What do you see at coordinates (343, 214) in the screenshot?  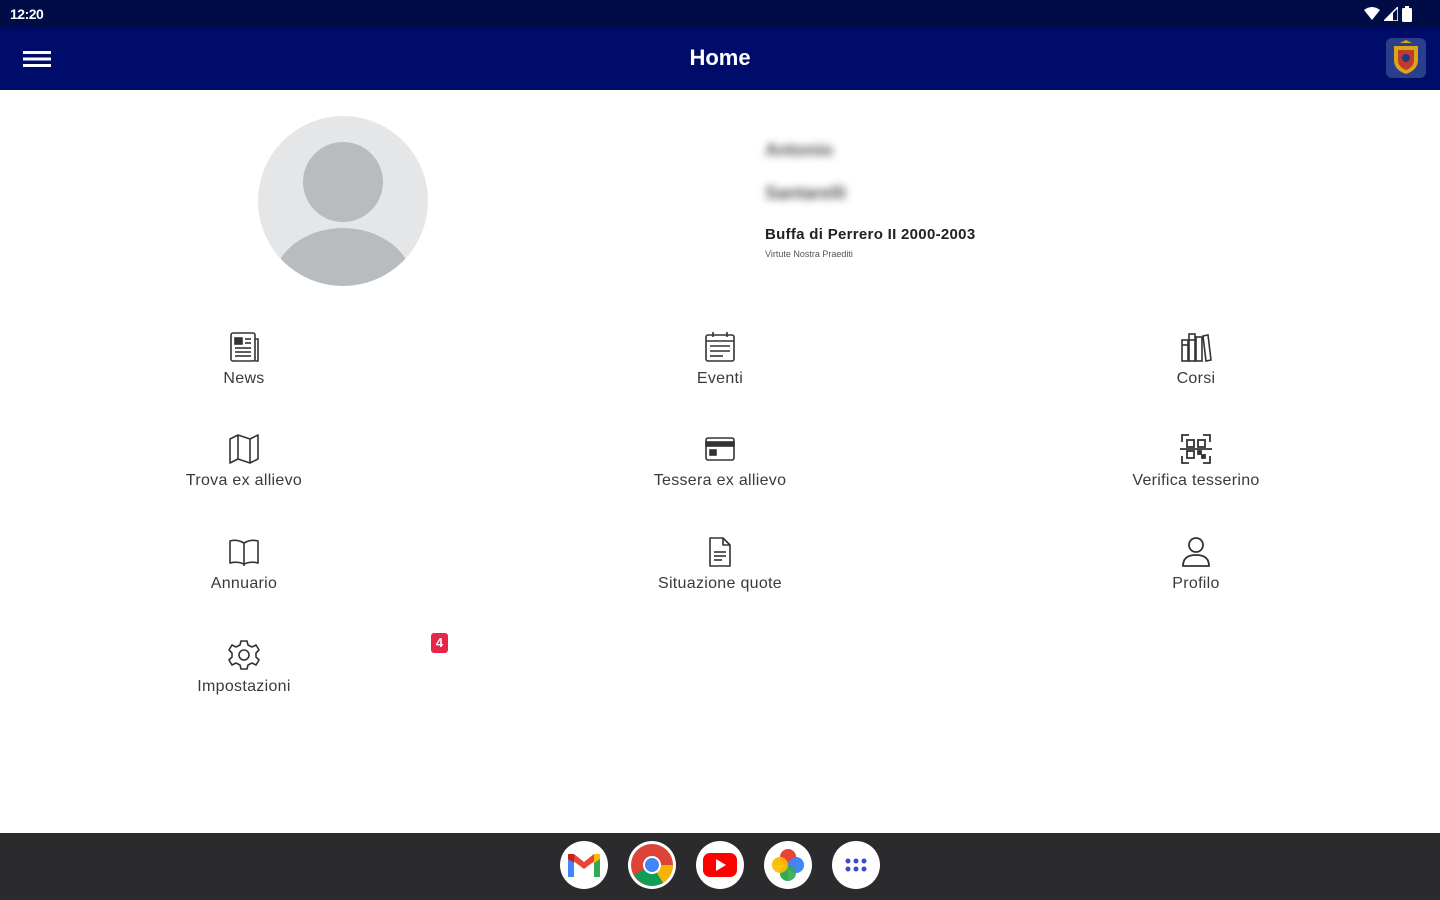 I see `person-placeholder-icon` at bounding box center [343, 214].